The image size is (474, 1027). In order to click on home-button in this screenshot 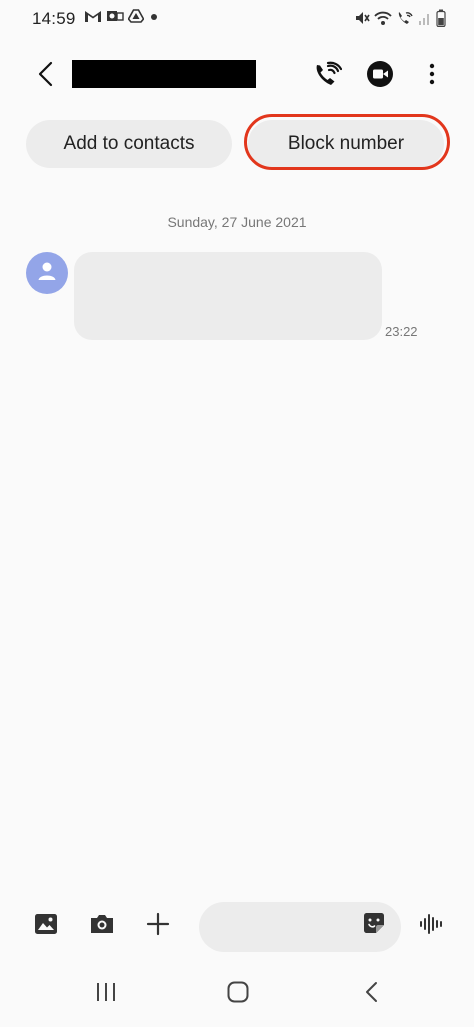, I will do `click(238, 994)`.